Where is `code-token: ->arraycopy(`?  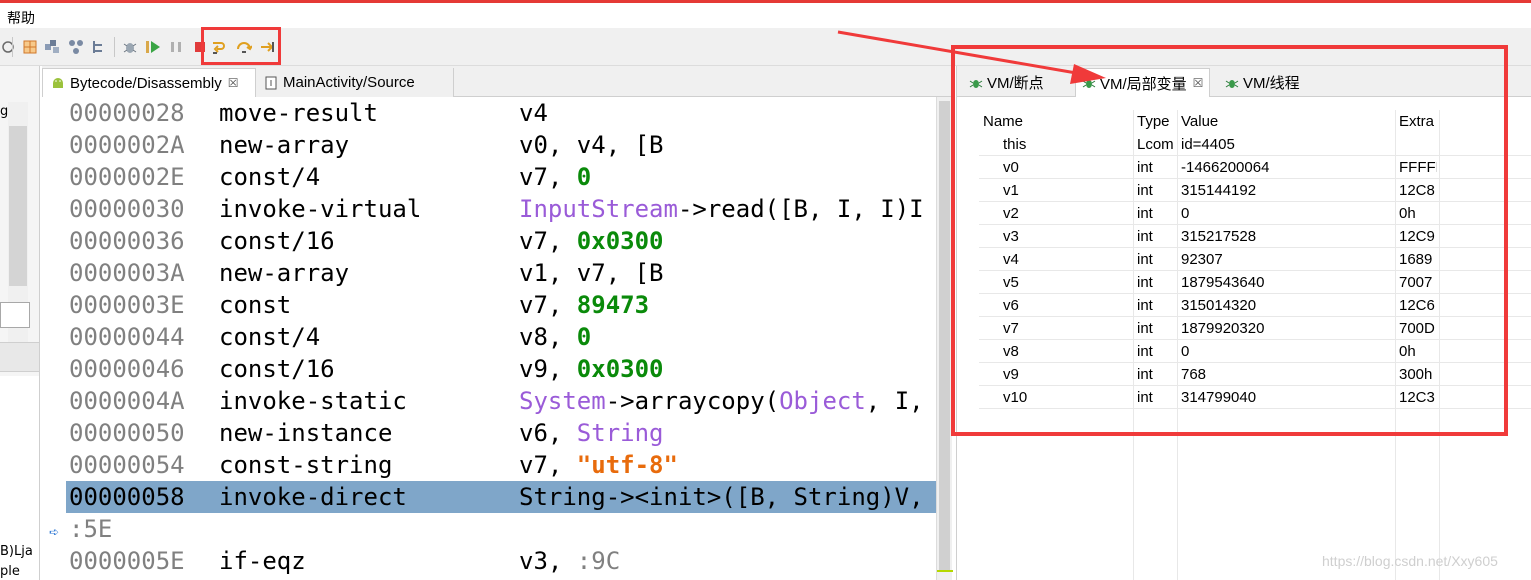 code-token: ->arraycopy( is located at coordinates (692, 401).